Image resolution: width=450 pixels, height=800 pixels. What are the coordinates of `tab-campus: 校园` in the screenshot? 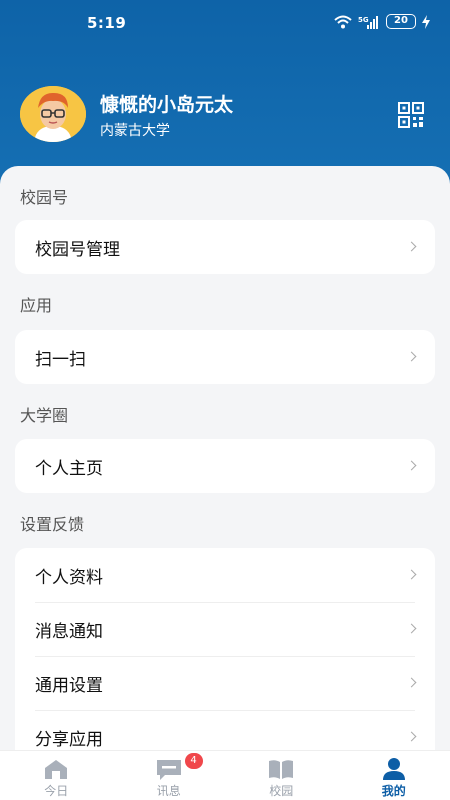 It's located at (281, 775).